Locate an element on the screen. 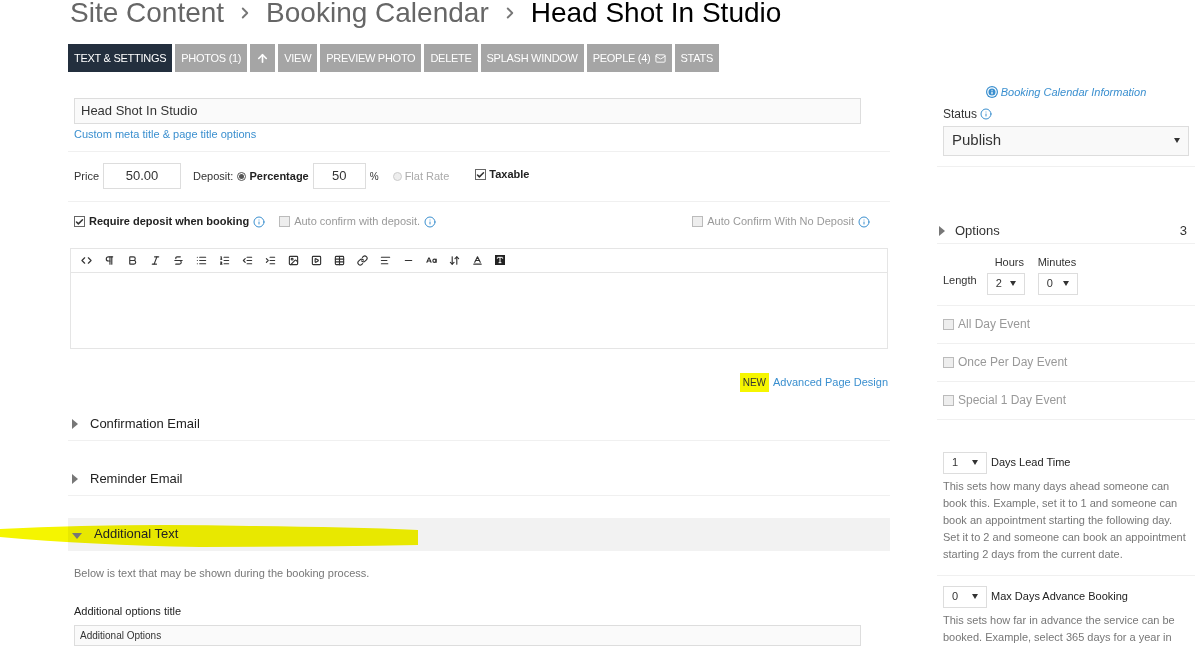  message-icon is located at coordinates (660, 58).